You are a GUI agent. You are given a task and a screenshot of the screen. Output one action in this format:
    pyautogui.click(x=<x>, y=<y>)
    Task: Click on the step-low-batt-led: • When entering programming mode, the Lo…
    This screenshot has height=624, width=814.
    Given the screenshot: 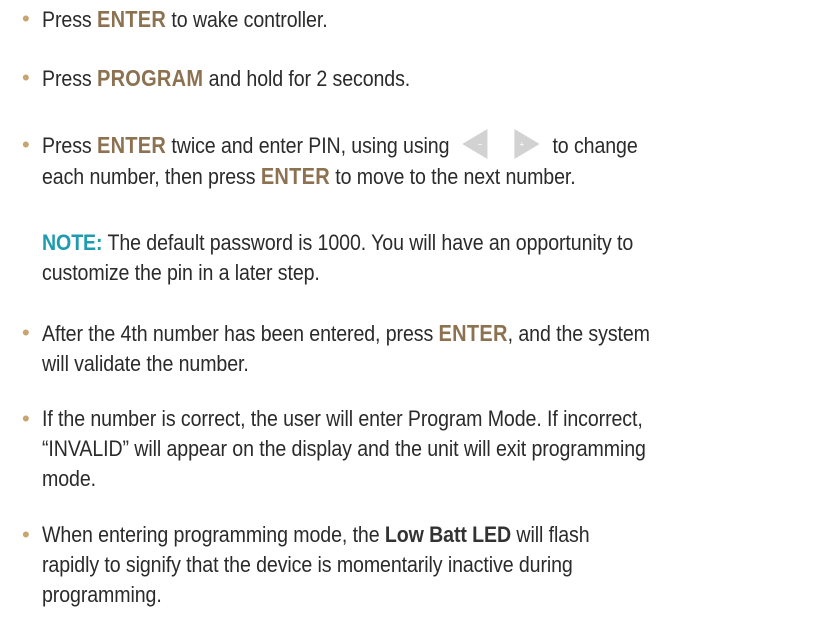 What is the action you would take?
    pyautogui.click(x=412, y=565)
    